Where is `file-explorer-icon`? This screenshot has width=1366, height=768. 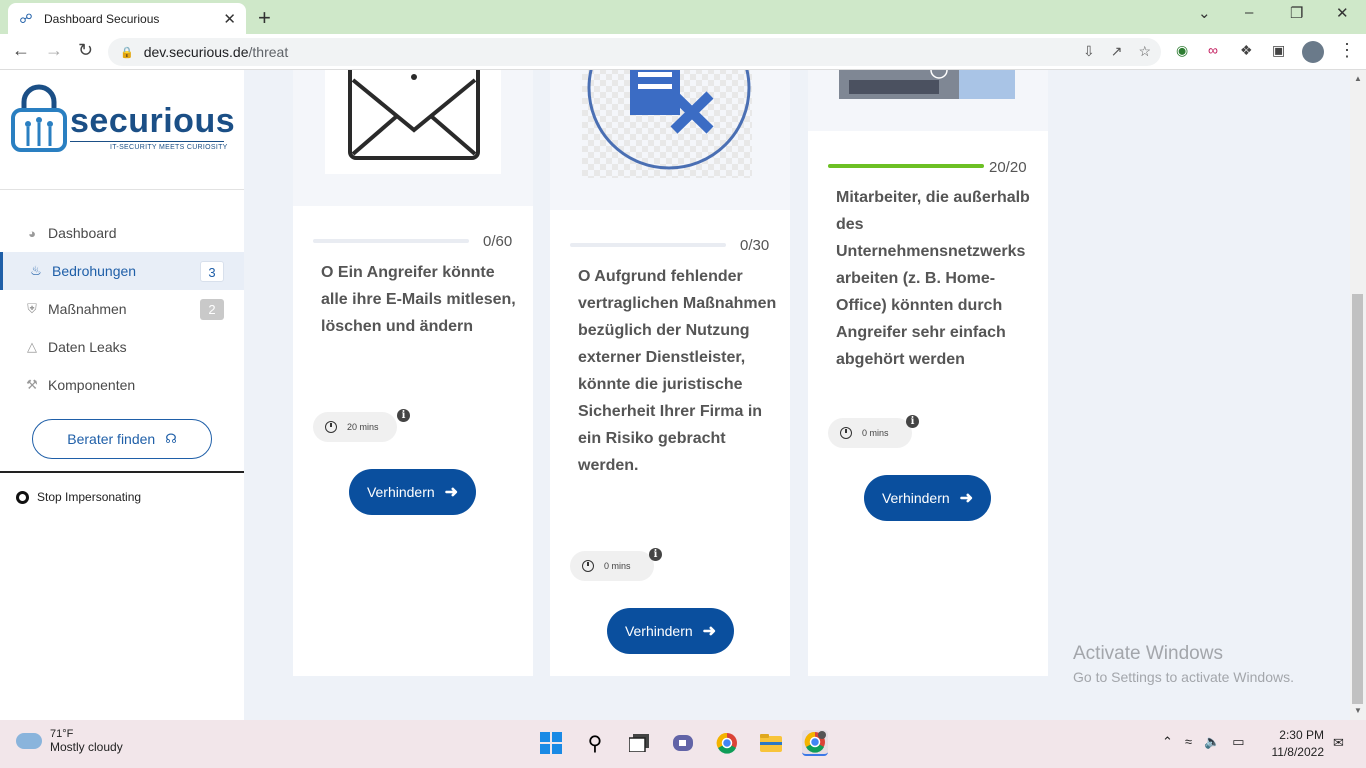
file-explorer-icon is located at coordinates (771, 743).